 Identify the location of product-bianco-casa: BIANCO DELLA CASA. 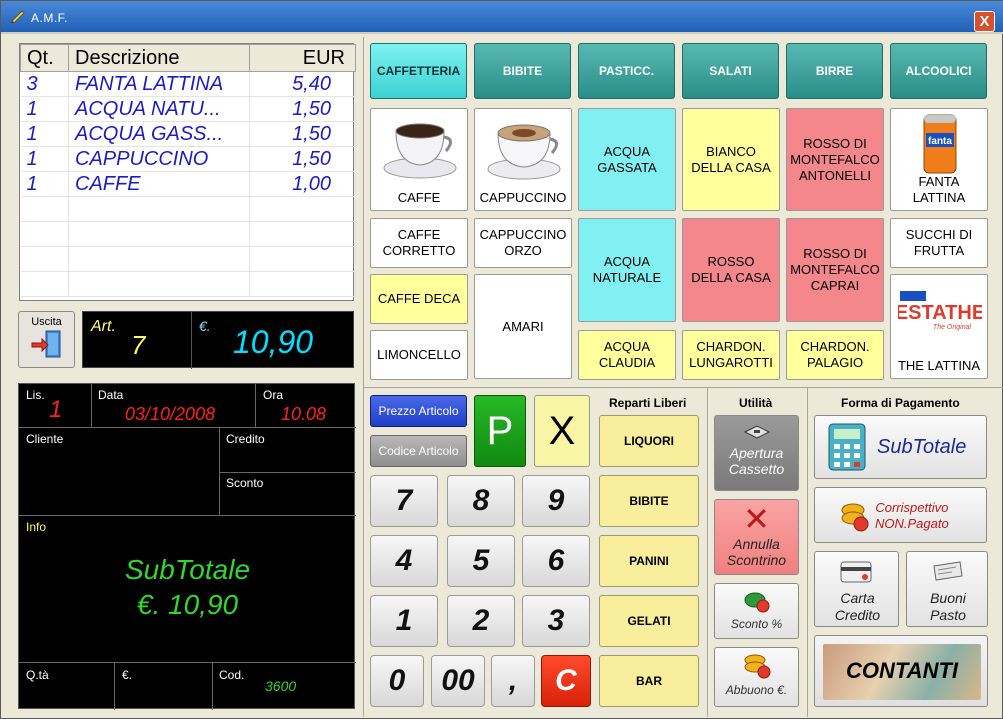
(731, 159).